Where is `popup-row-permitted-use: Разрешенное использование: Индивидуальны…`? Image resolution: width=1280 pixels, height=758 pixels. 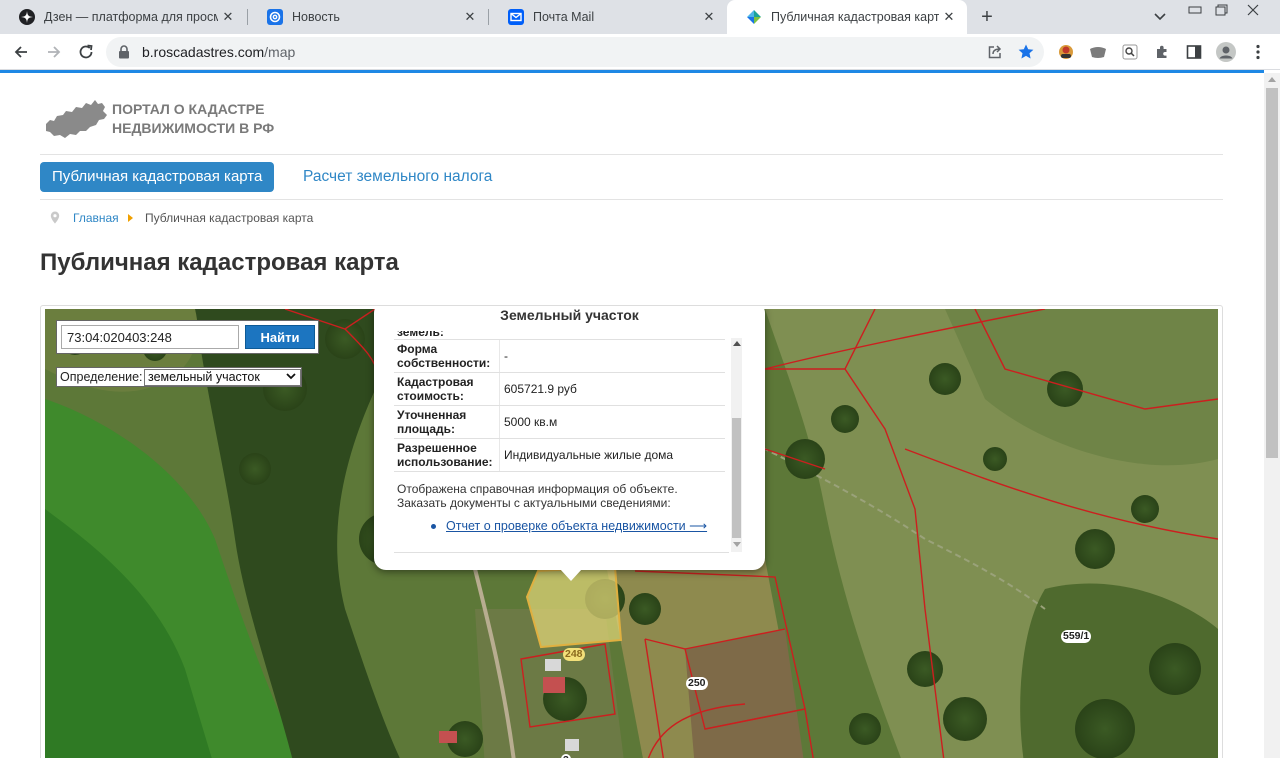 popup-row-permitted-use: Разрешенное использование: Индивидуальны… is located at coordinates (559, 455).